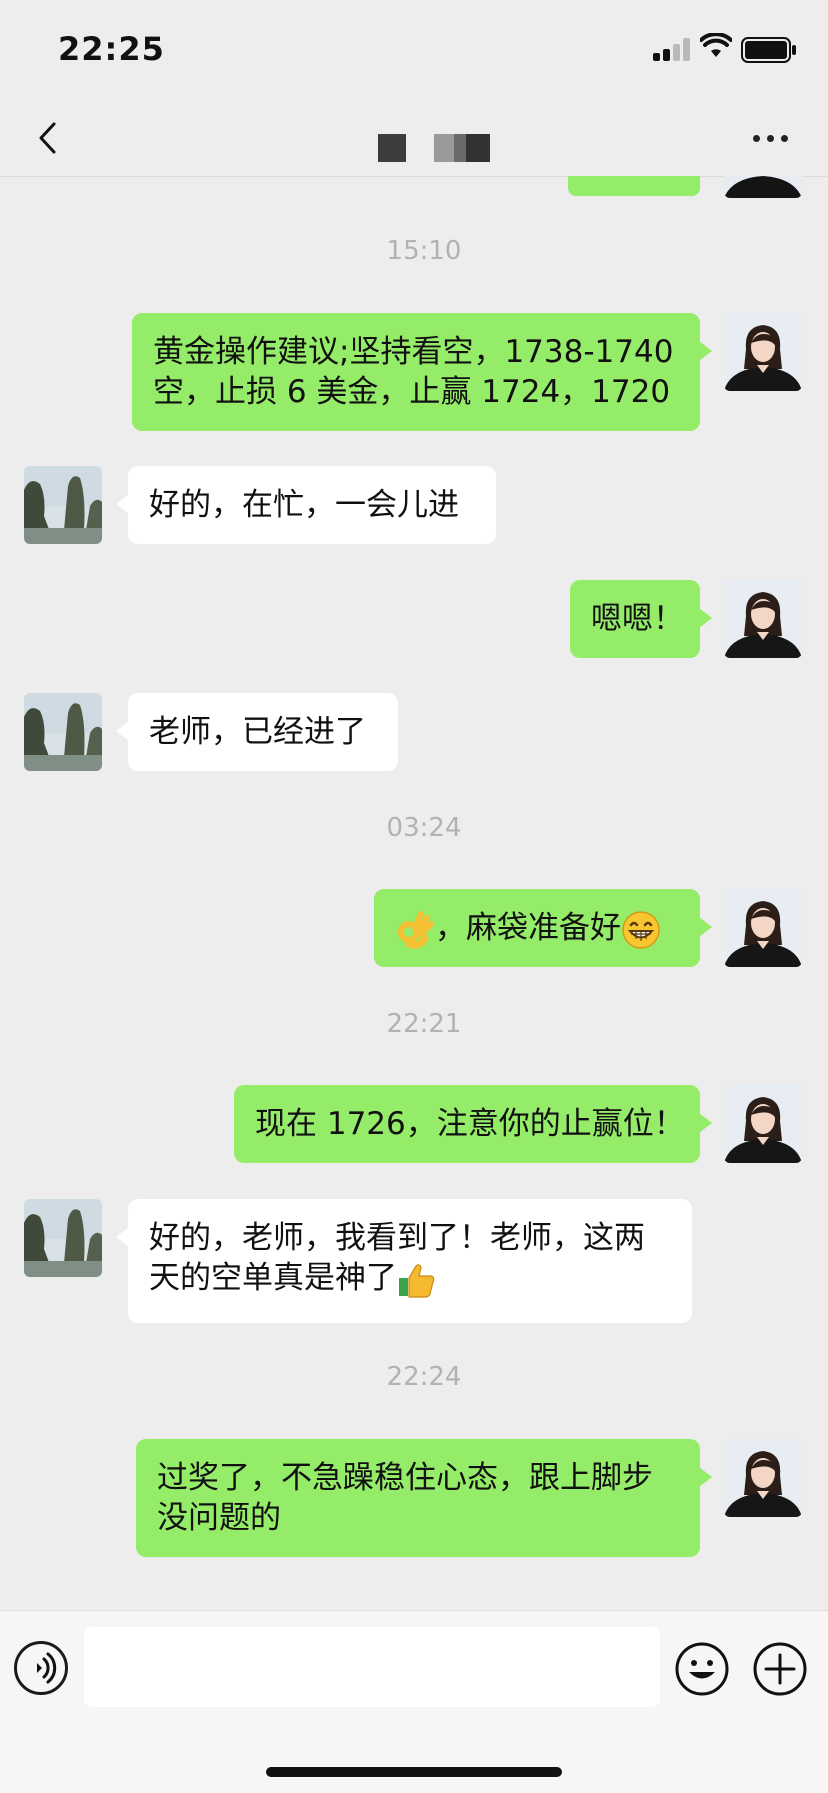 This screenshot has width=828, height=1793. I want to click on voice-input-button, so click(41, 1668).